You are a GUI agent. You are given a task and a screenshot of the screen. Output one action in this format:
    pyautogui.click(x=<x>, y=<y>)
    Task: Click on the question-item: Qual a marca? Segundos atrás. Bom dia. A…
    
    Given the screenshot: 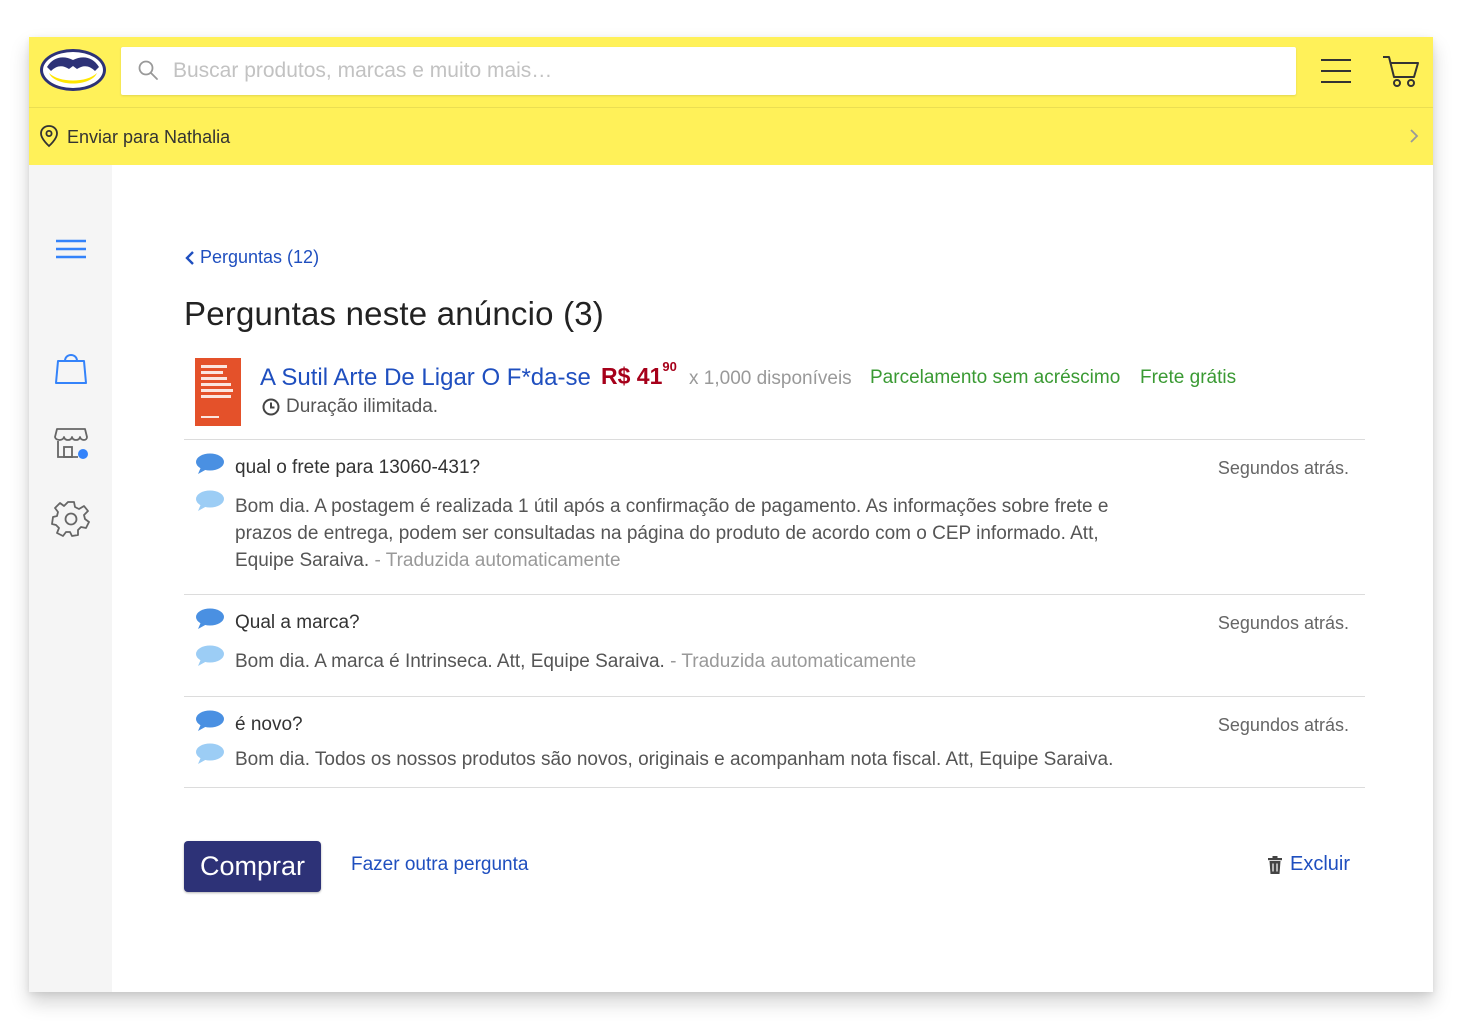 What is the action you would take?
    pyautogui.click(x=774, y=645)
    